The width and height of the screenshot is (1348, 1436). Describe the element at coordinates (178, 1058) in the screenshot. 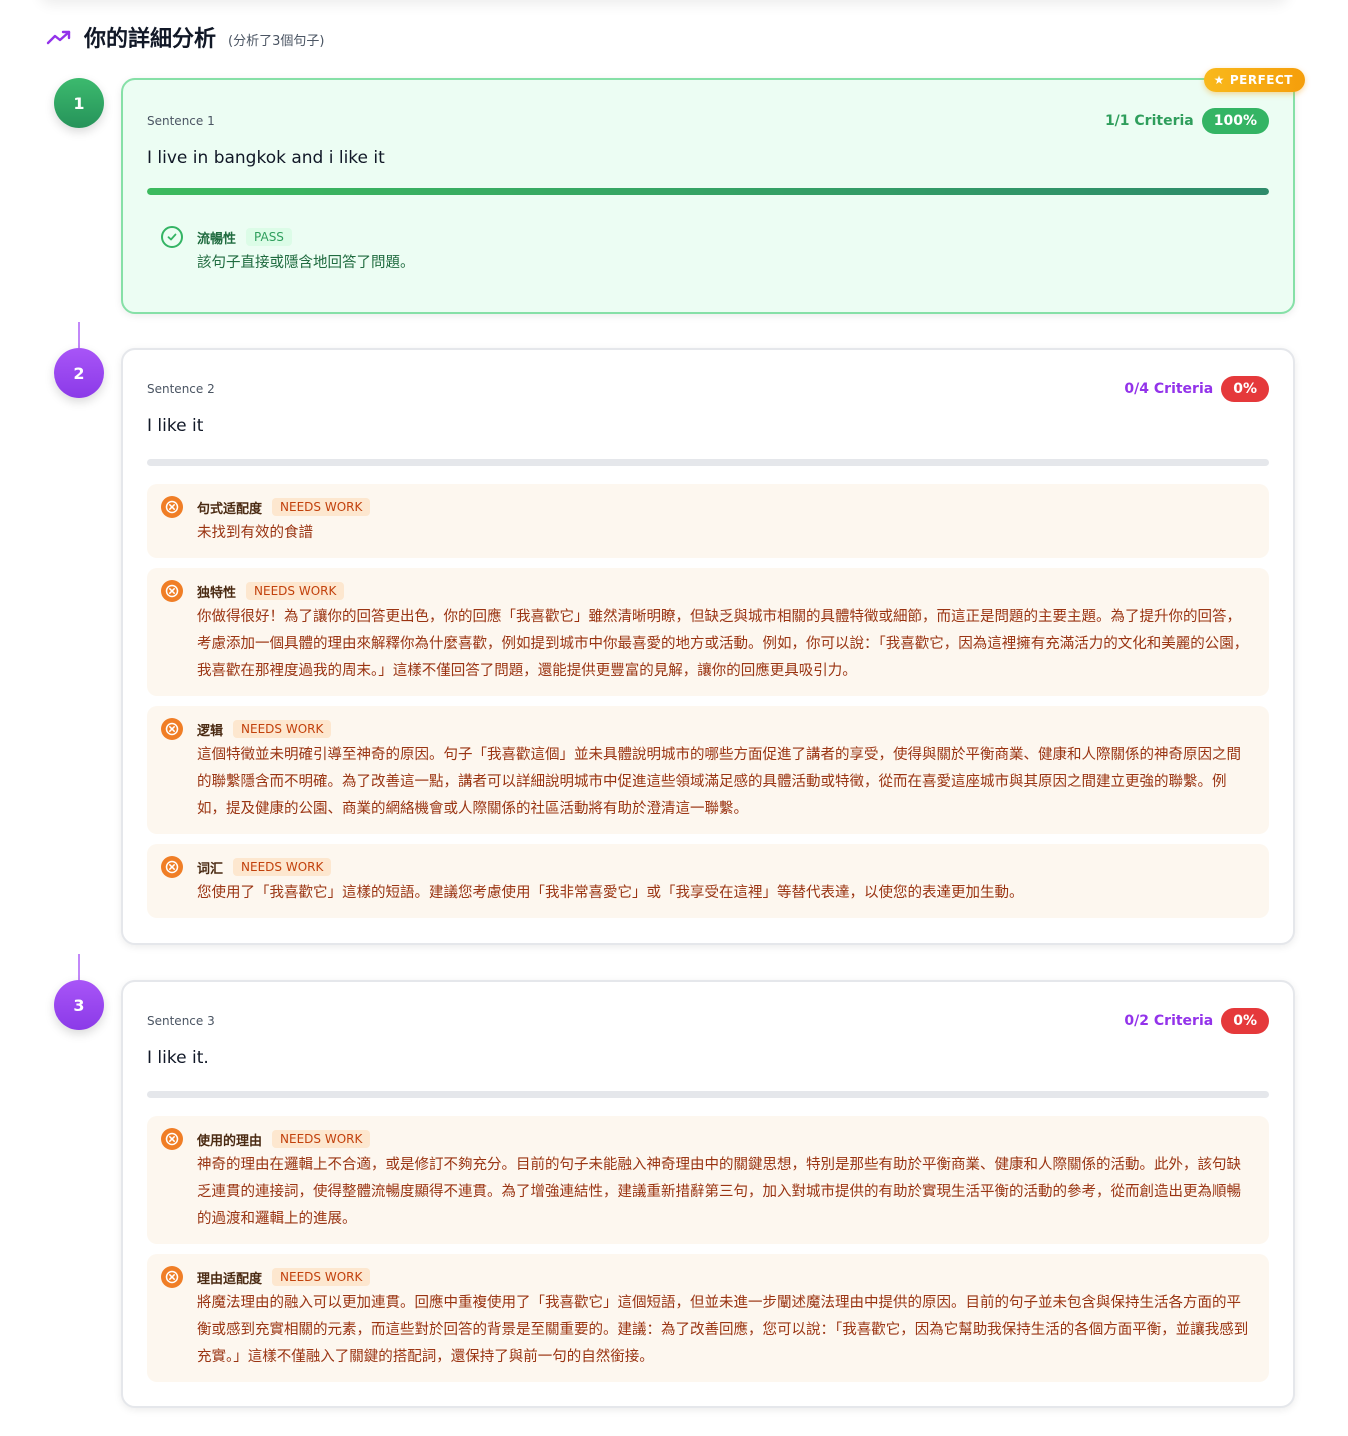

I see `sentence-text: I like it.` at that location.